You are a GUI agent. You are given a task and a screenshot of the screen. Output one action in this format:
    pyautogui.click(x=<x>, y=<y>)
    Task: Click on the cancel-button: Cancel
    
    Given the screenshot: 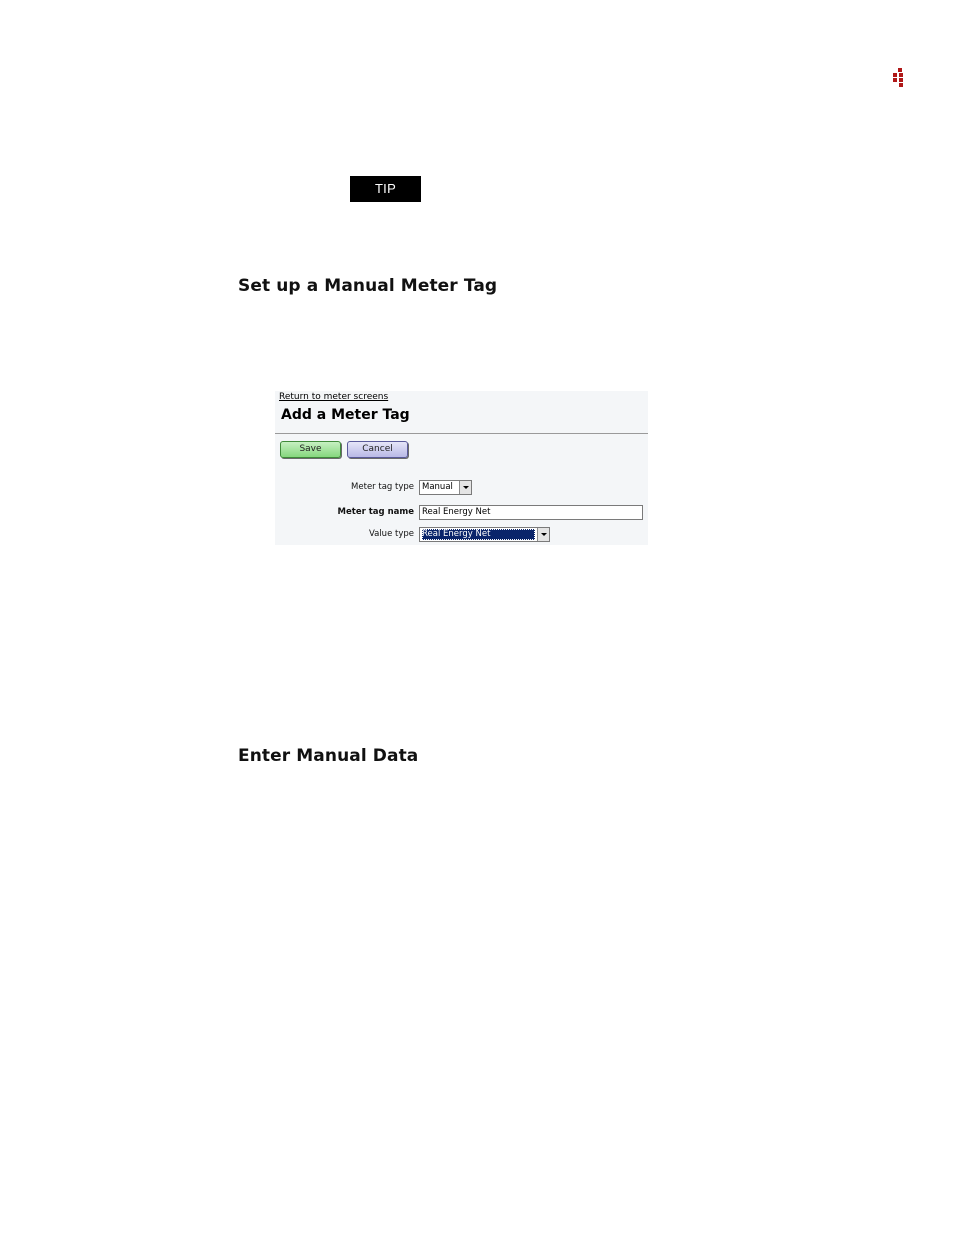 What is the action you would take?
    pyautogui.click(x=377, y=449)
    